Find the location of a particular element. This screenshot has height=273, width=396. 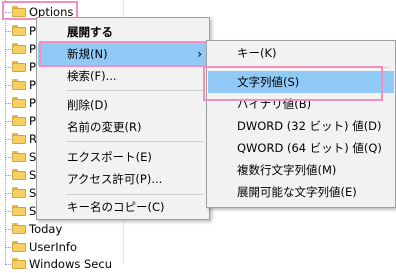

menu-item-expand: 展開する is located at coordinates (123, 32).